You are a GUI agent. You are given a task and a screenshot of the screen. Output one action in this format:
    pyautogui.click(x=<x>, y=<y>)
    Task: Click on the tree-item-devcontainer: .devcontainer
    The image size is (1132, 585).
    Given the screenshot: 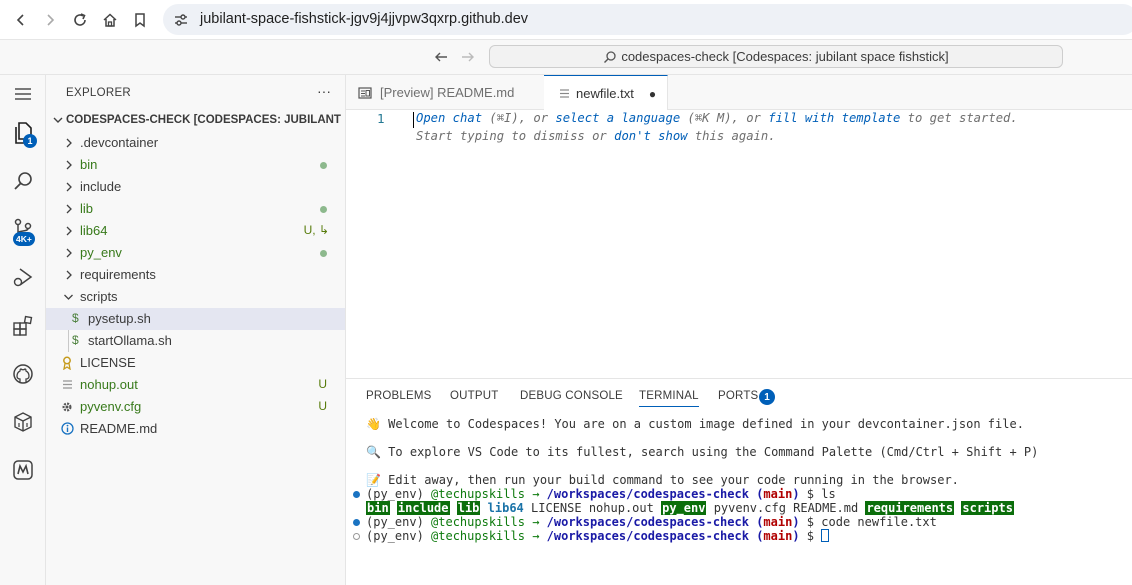 What is the action you would take?
    pyautogui.click(x=195, y=143)
    